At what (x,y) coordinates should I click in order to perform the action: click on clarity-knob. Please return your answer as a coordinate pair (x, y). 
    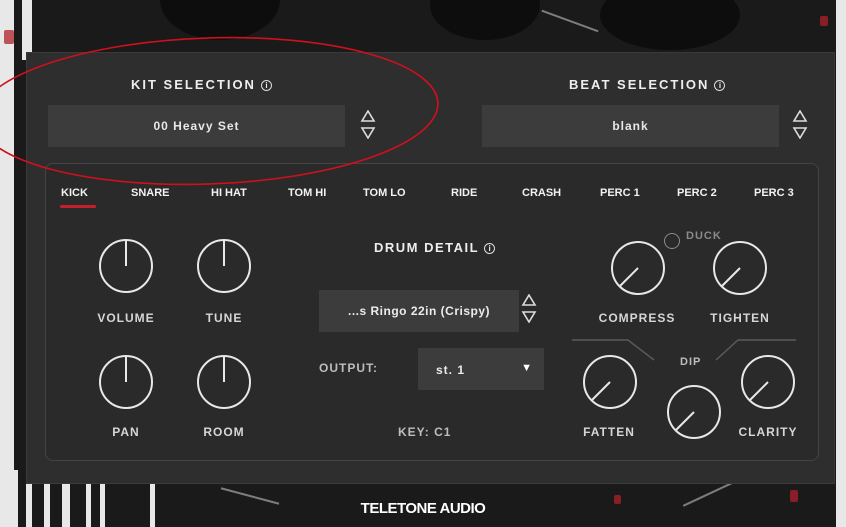
    Looking at the image, I should click on (768, 382).